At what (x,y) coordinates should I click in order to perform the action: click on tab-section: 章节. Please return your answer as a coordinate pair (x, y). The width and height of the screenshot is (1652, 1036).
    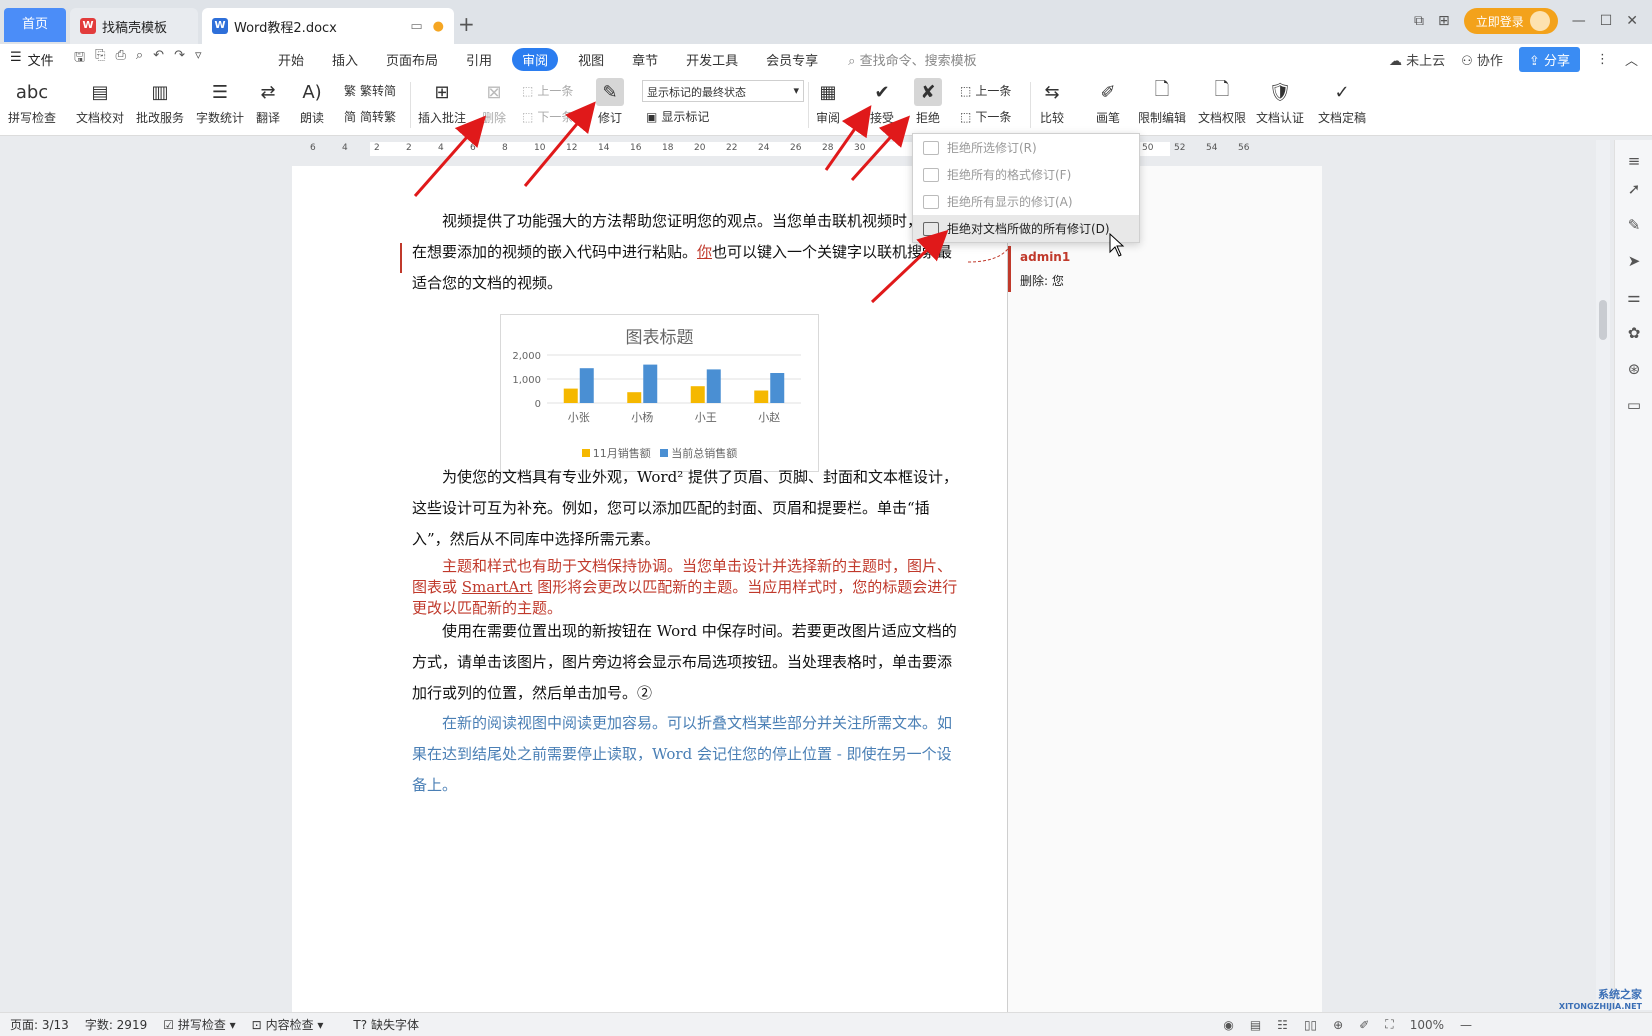
    Looking at the image, I should click on (645, 59).